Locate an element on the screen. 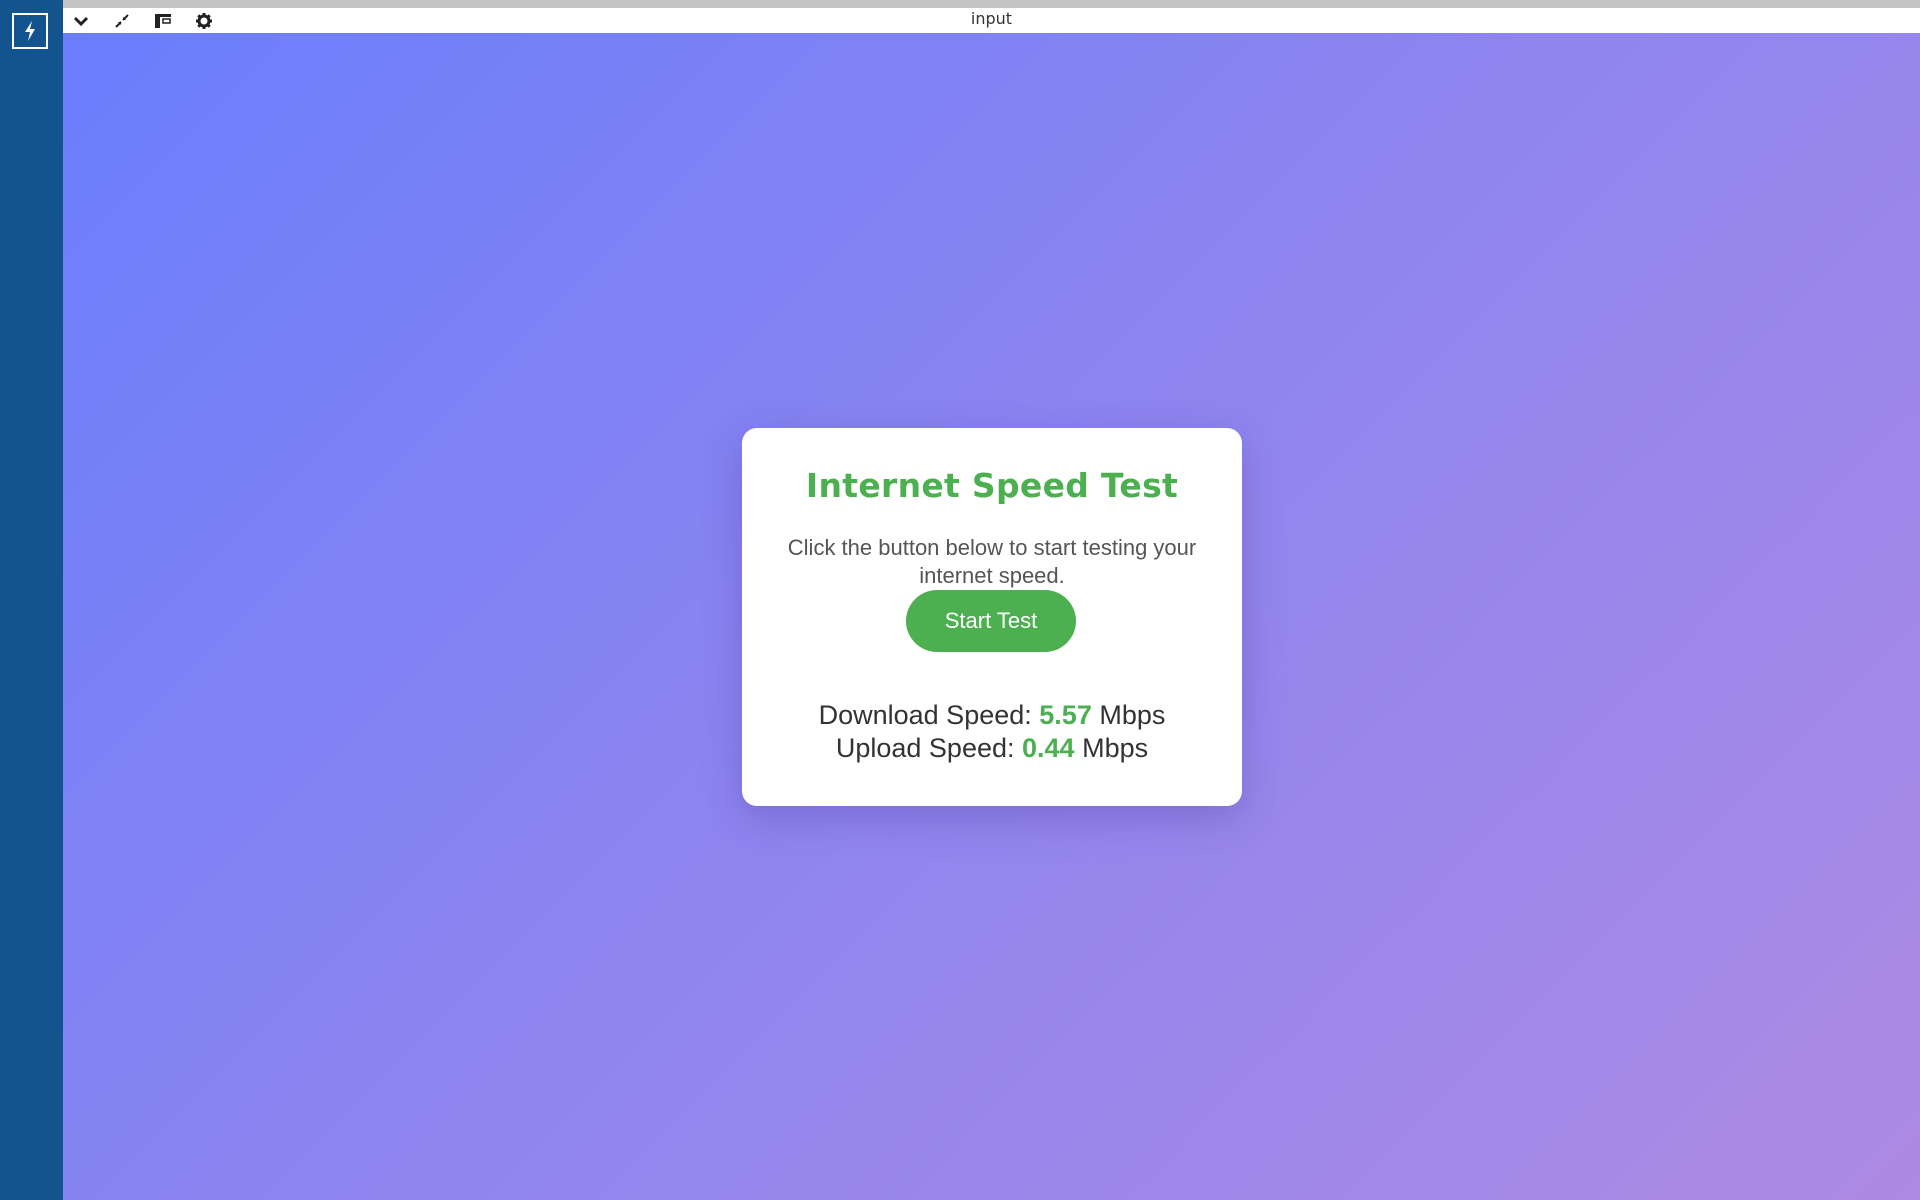  upload-speed-label: Upload Speed: is located at coordinates (925, 748).